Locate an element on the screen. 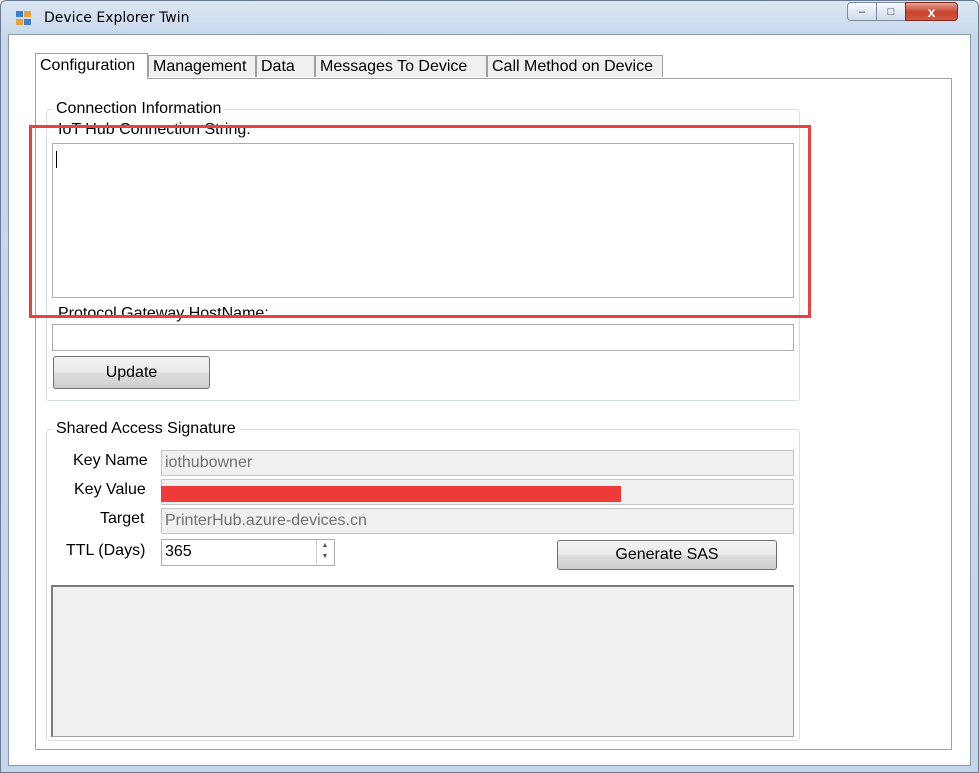 This screenshot has width=979, height=773. target-label: Target is located at coordinates (122, 518).